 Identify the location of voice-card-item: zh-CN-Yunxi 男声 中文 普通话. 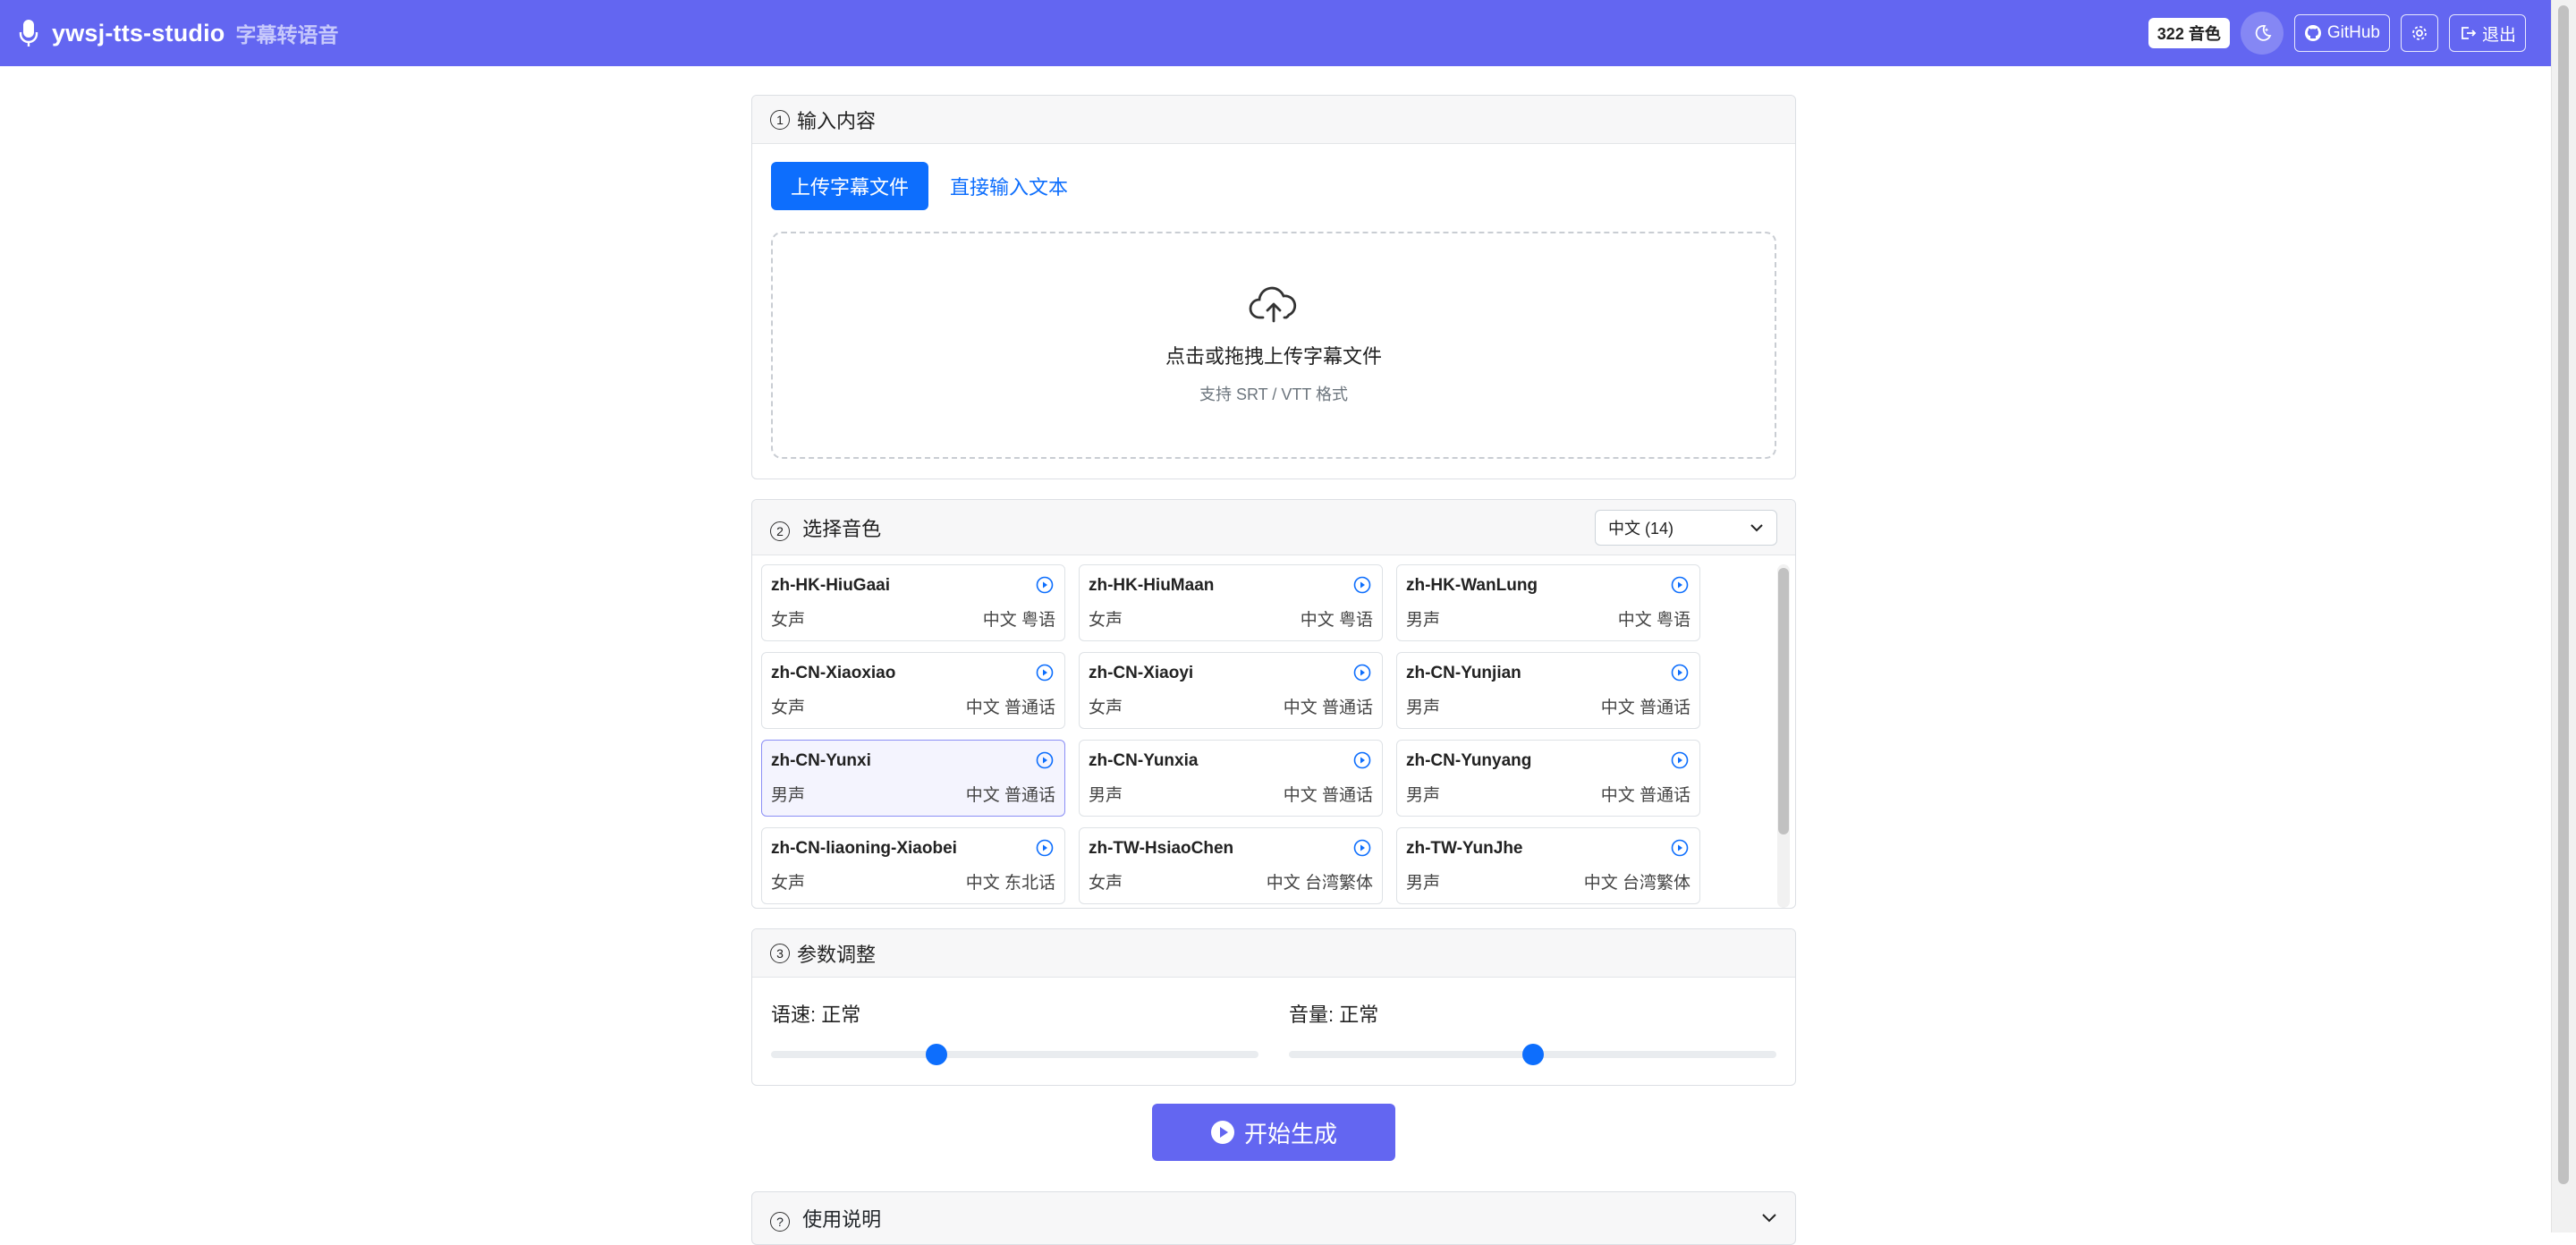
(913, 778).